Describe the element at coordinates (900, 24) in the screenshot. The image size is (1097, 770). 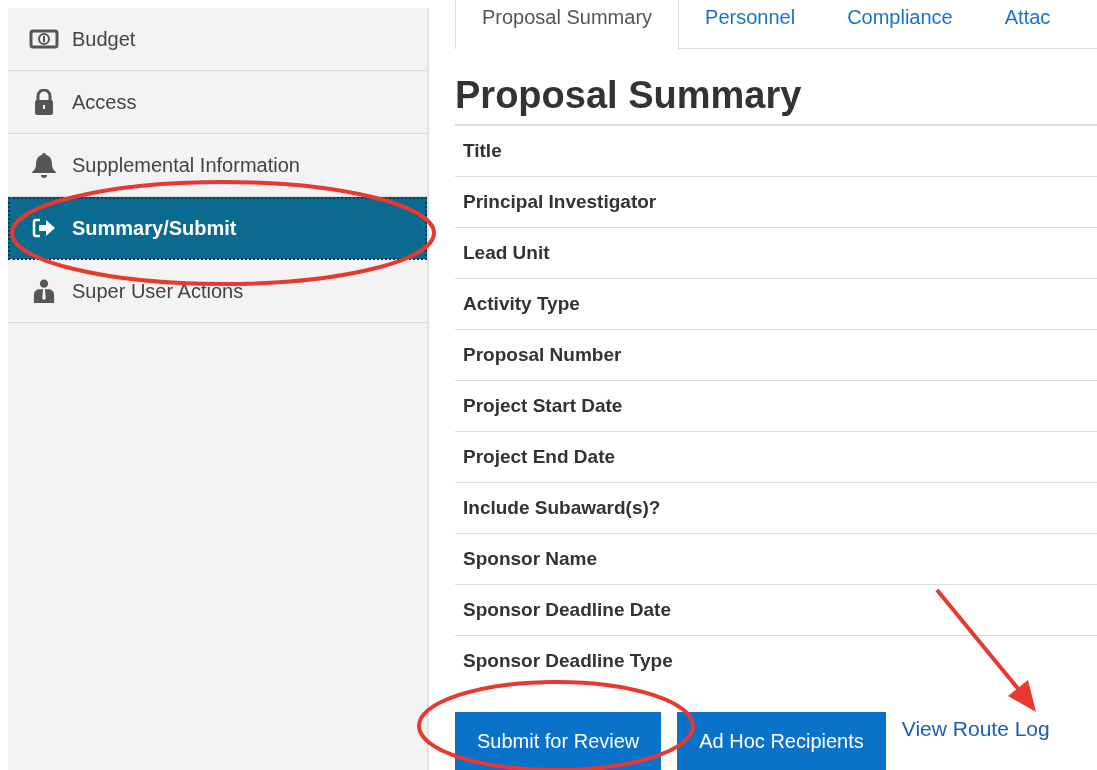
I see `tab: Compliance` at that location.